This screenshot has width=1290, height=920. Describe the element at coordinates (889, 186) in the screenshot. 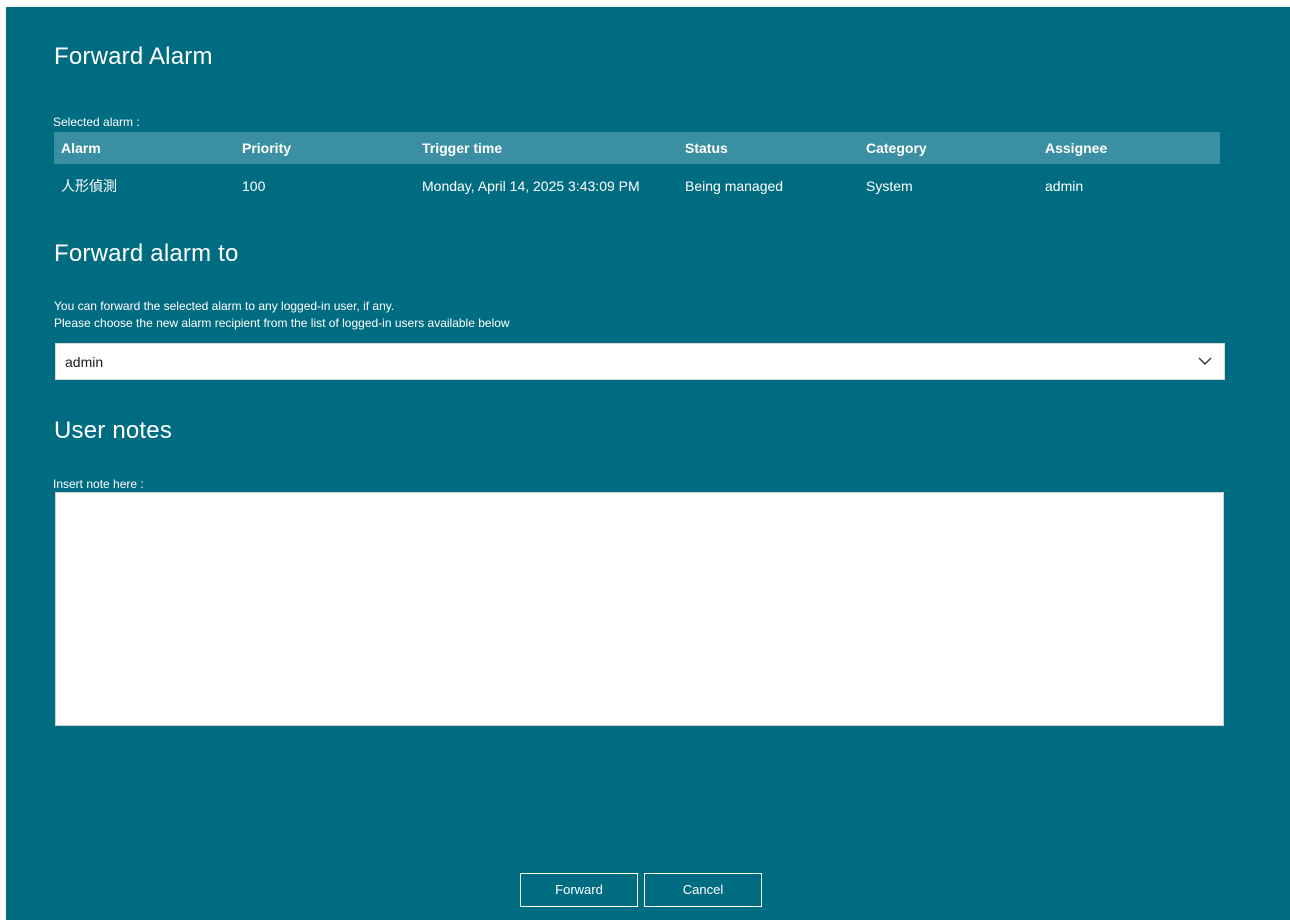

I see `category-cell: System` at that location.